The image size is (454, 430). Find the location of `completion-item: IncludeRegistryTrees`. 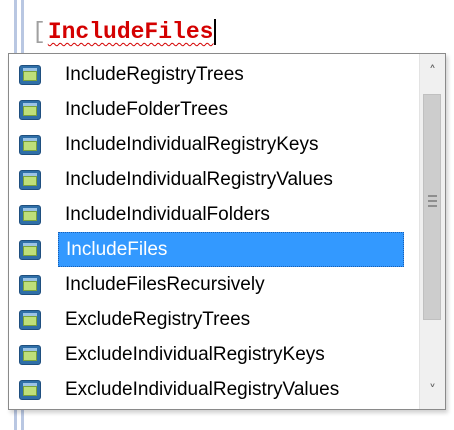

completion-item: IncludeRegistryTrees is located at coordinates (213, 74).